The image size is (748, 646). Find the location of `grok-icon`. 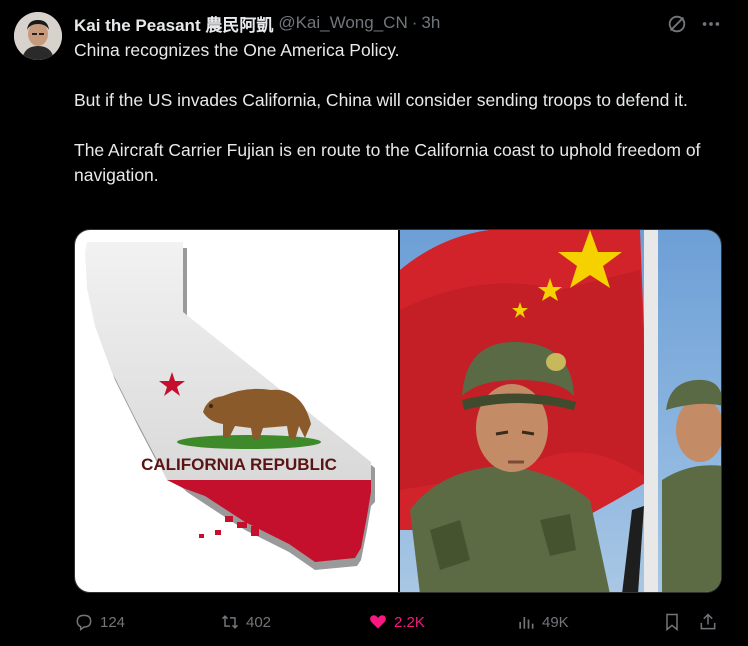

grok-icon is located at coordinates (677, 24).